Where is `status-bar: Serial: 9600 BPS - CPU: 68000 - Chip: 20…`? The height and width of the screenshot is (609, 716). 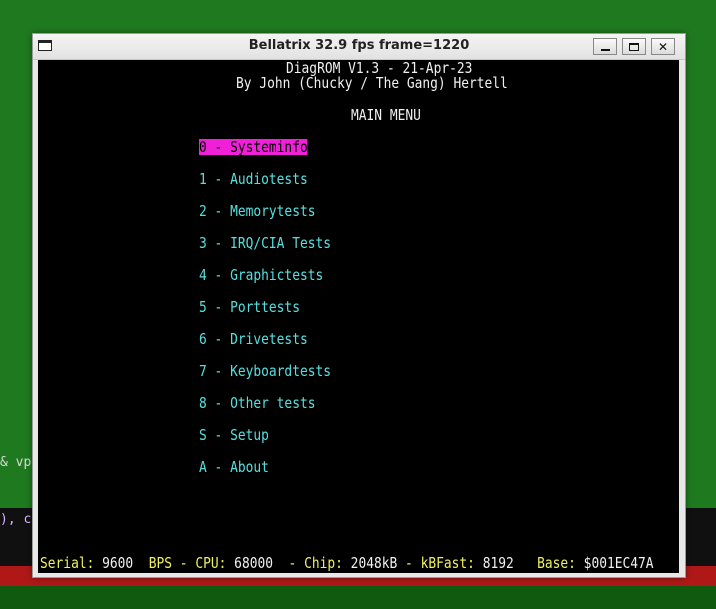 status-bar: Serial: 9600 BPS - CPU: 68000 - Chip: 20… is located at coordinates (347, 563).